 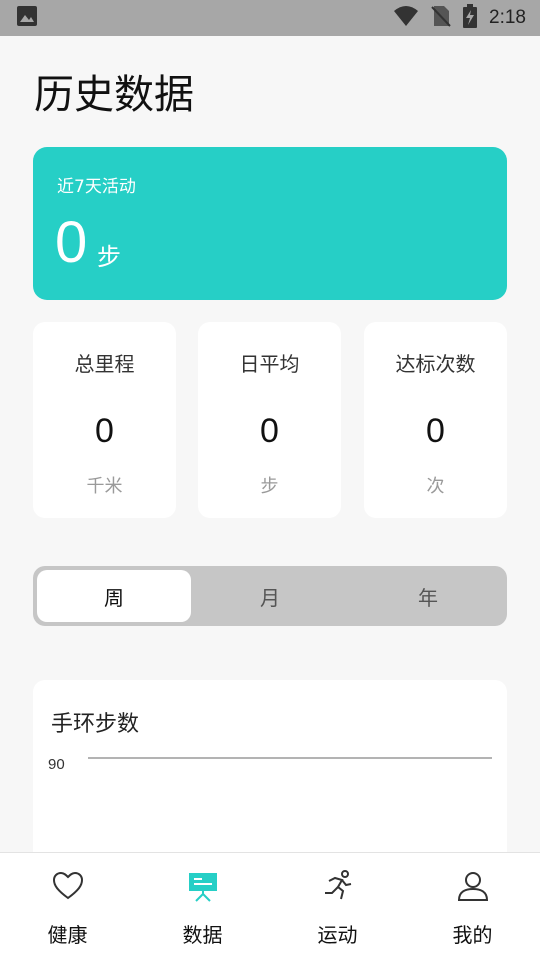 What do you see at coordinates (96, 187) in the screenshot?
I see `weekly-activity-label: 近7天活动` at bounding box center [96, 187].